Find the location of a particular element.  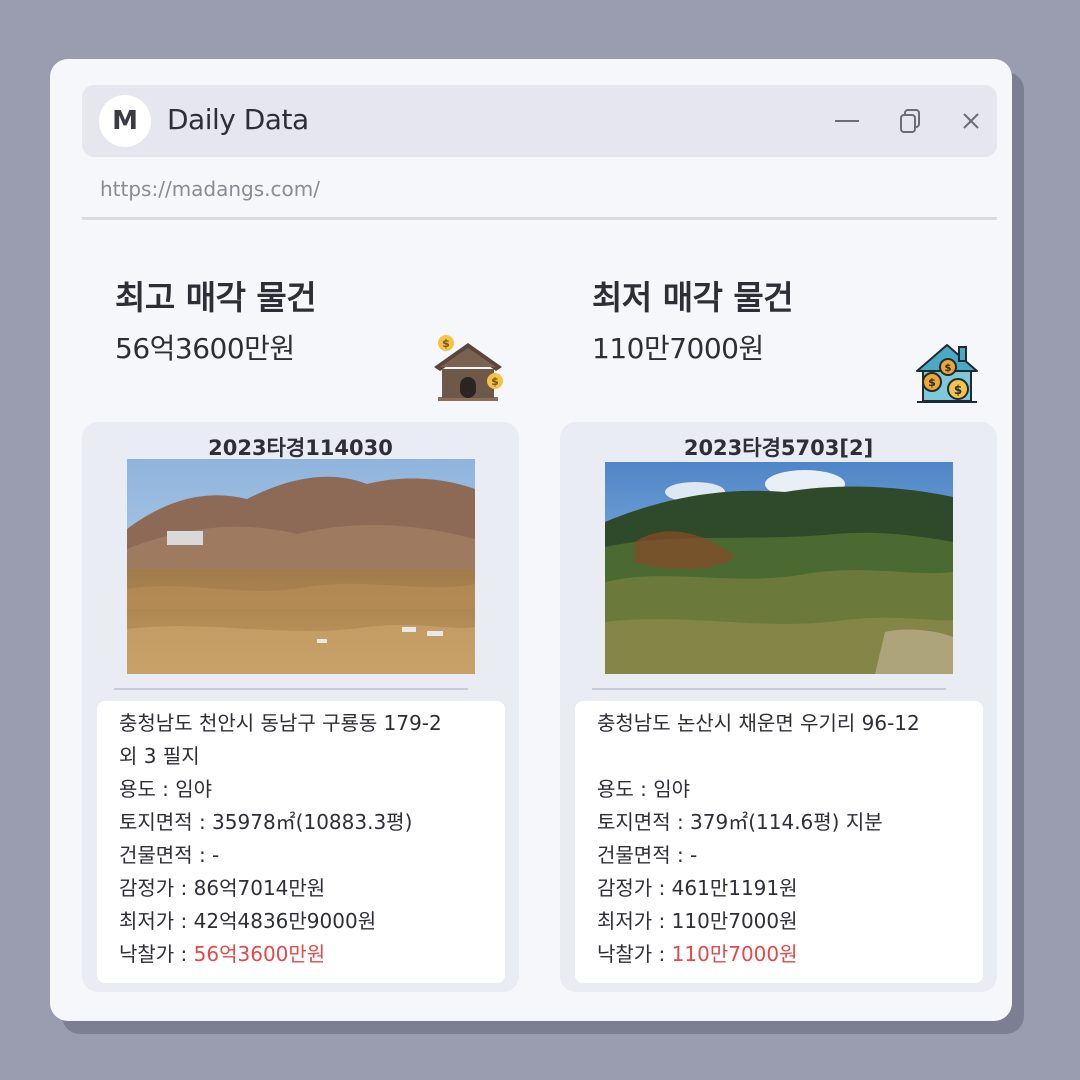

winning-bid: 낙찰가 : 56억3600만원 is located at coordinates (307, 954).